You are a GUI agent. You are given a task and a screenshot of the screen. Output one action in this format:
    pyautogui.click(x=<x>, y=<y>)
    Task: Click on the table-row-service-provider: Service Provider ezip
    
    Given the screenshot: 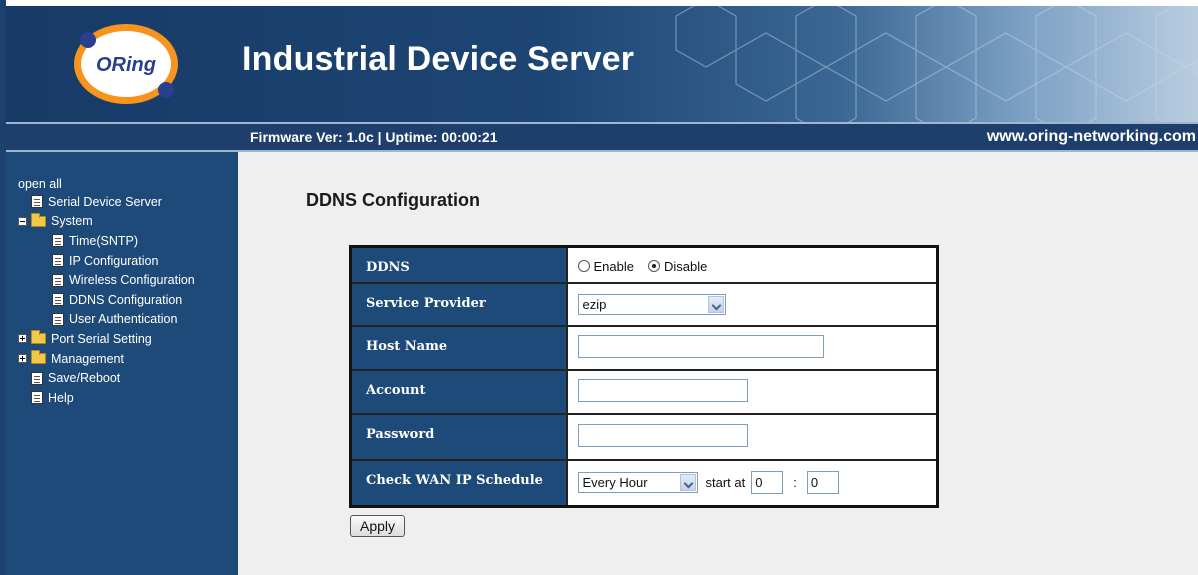 What is the action you would take?
    pyautogui.click(x=644, y=304)
    